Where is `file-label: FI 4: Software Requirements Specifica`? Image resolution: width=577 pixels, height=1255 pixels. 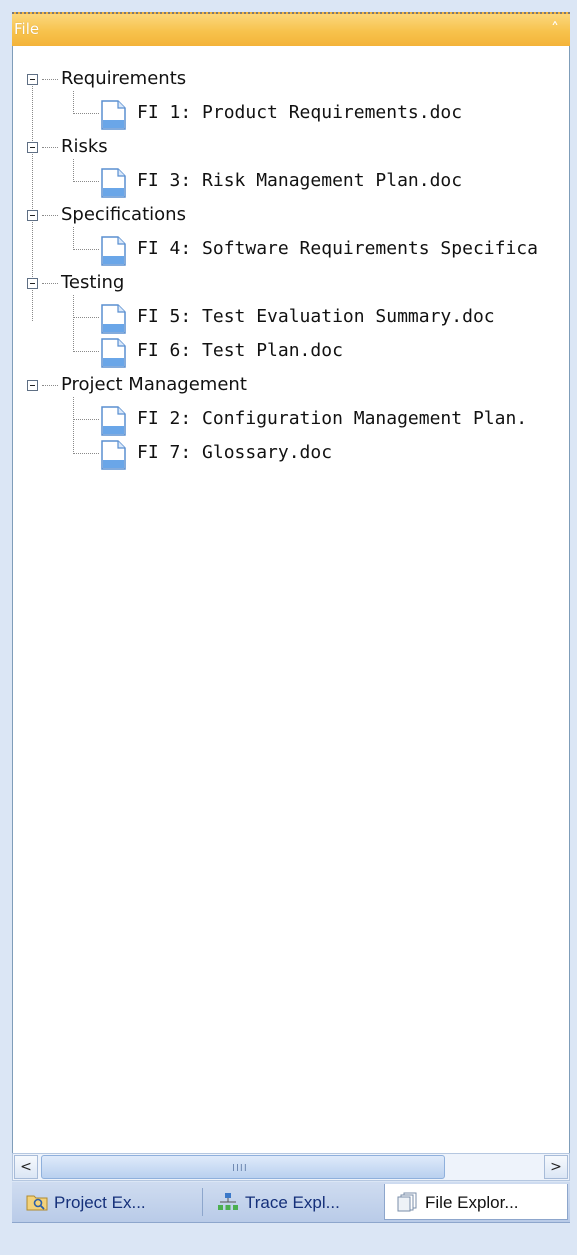
file-label: FI 4: Software Requirements Specifica is located at coordinates (337, 248).